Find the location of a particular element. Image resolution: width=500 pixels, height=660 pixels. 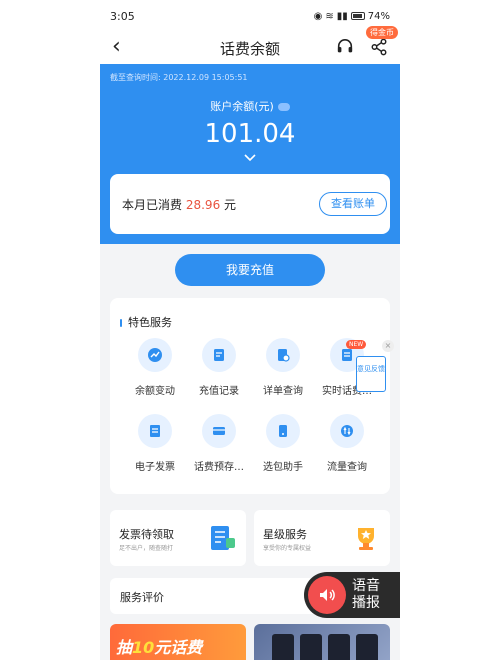

features-title-row: 特色服务 is located at coordinates (146, 322).